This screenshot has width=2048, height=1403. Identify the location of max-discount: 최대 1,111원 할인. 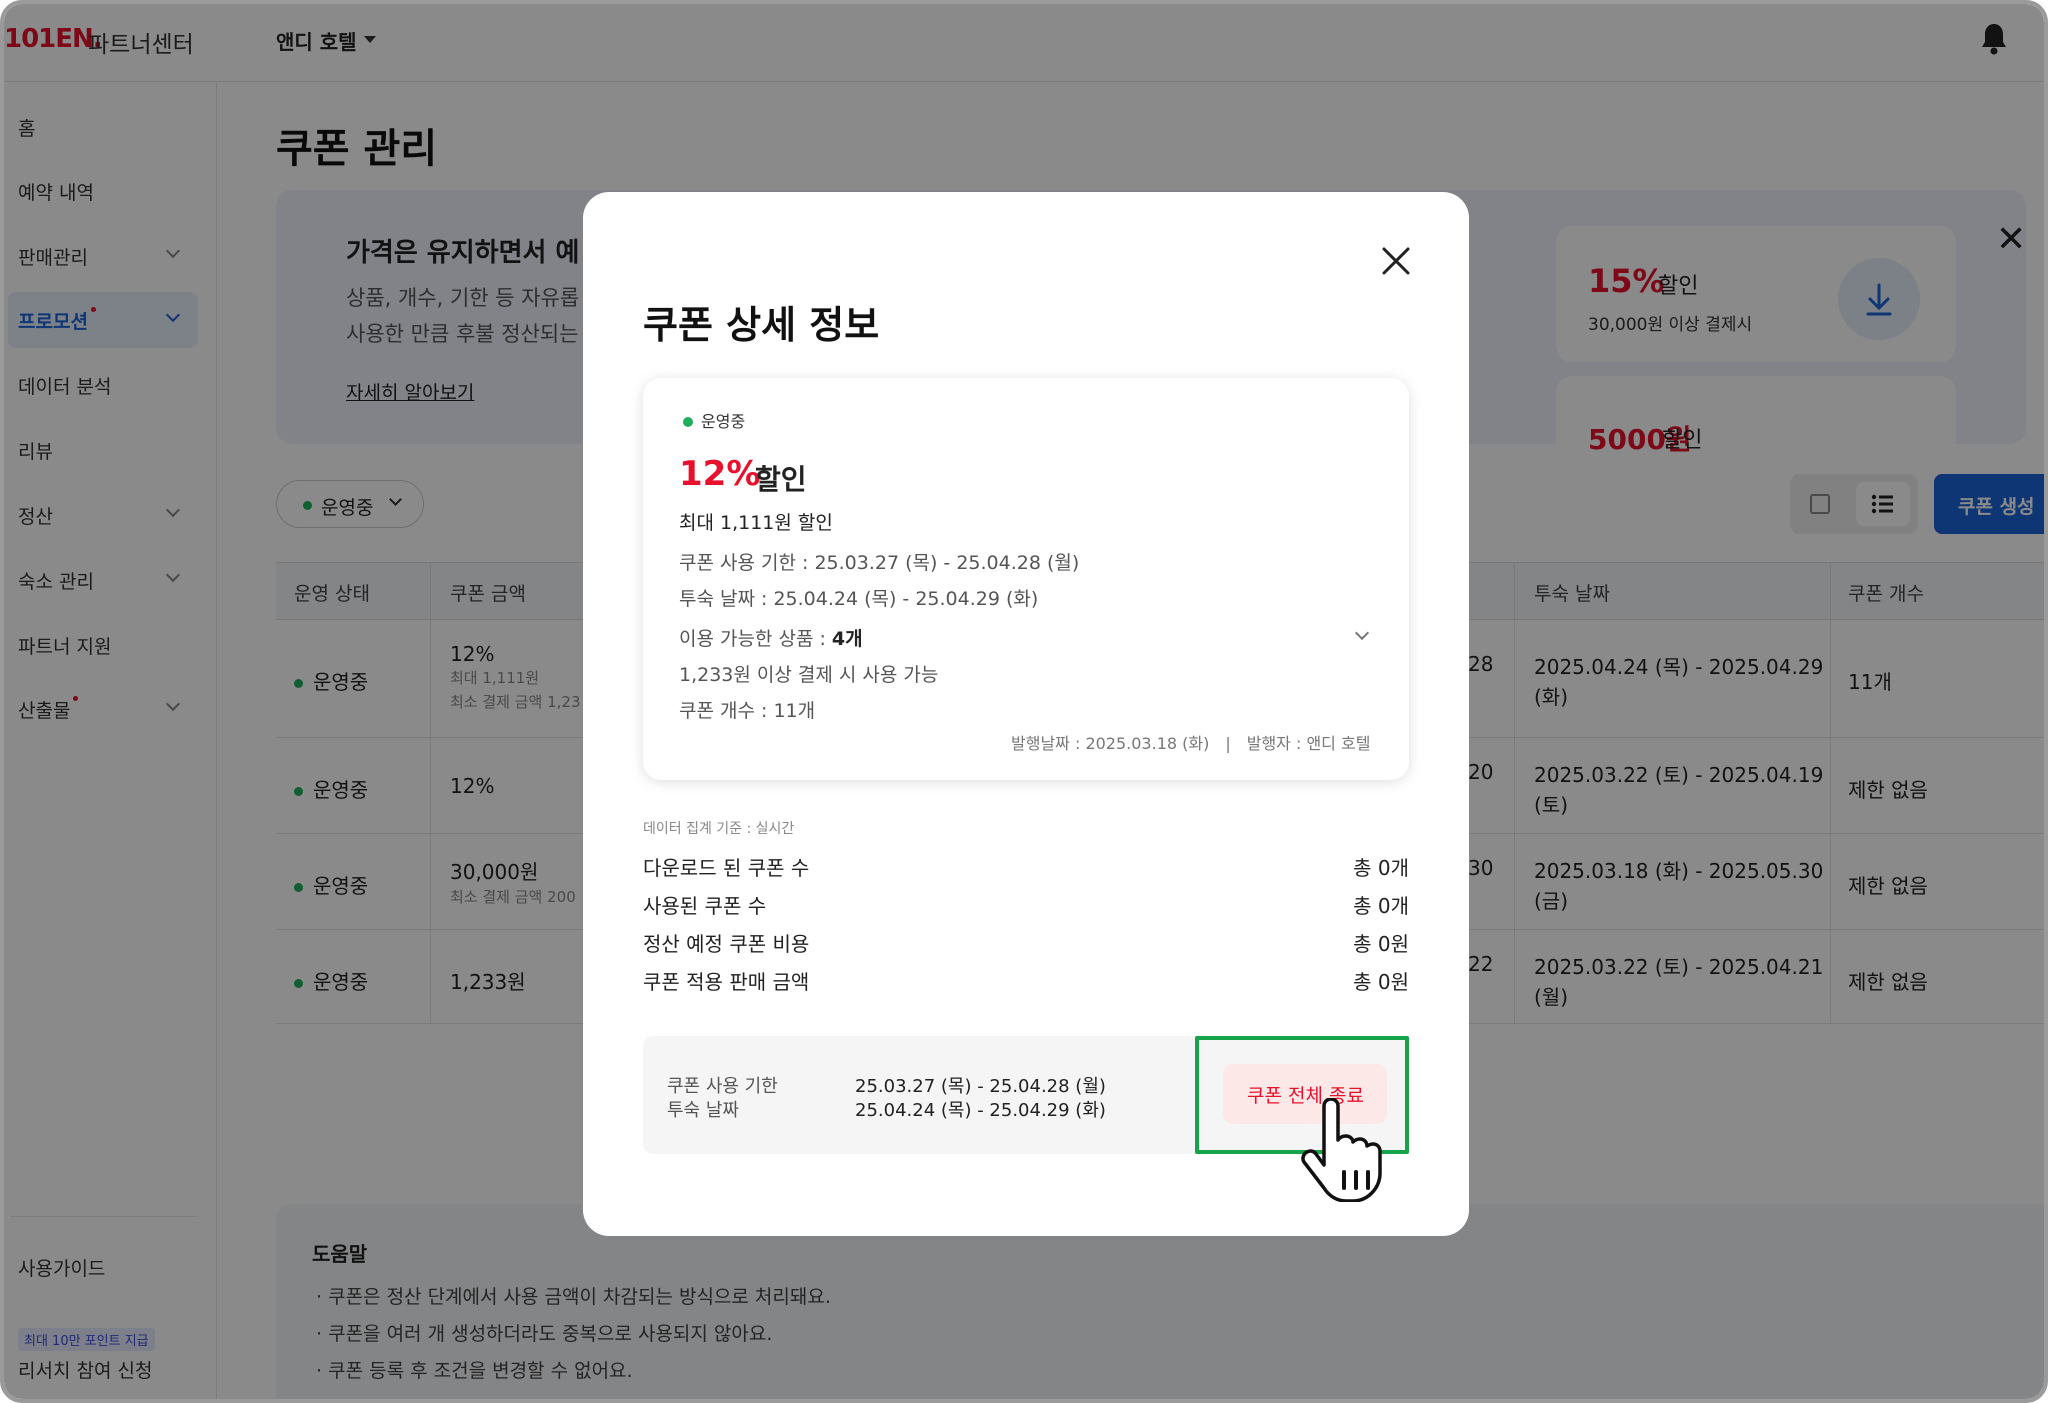
(756, 523).